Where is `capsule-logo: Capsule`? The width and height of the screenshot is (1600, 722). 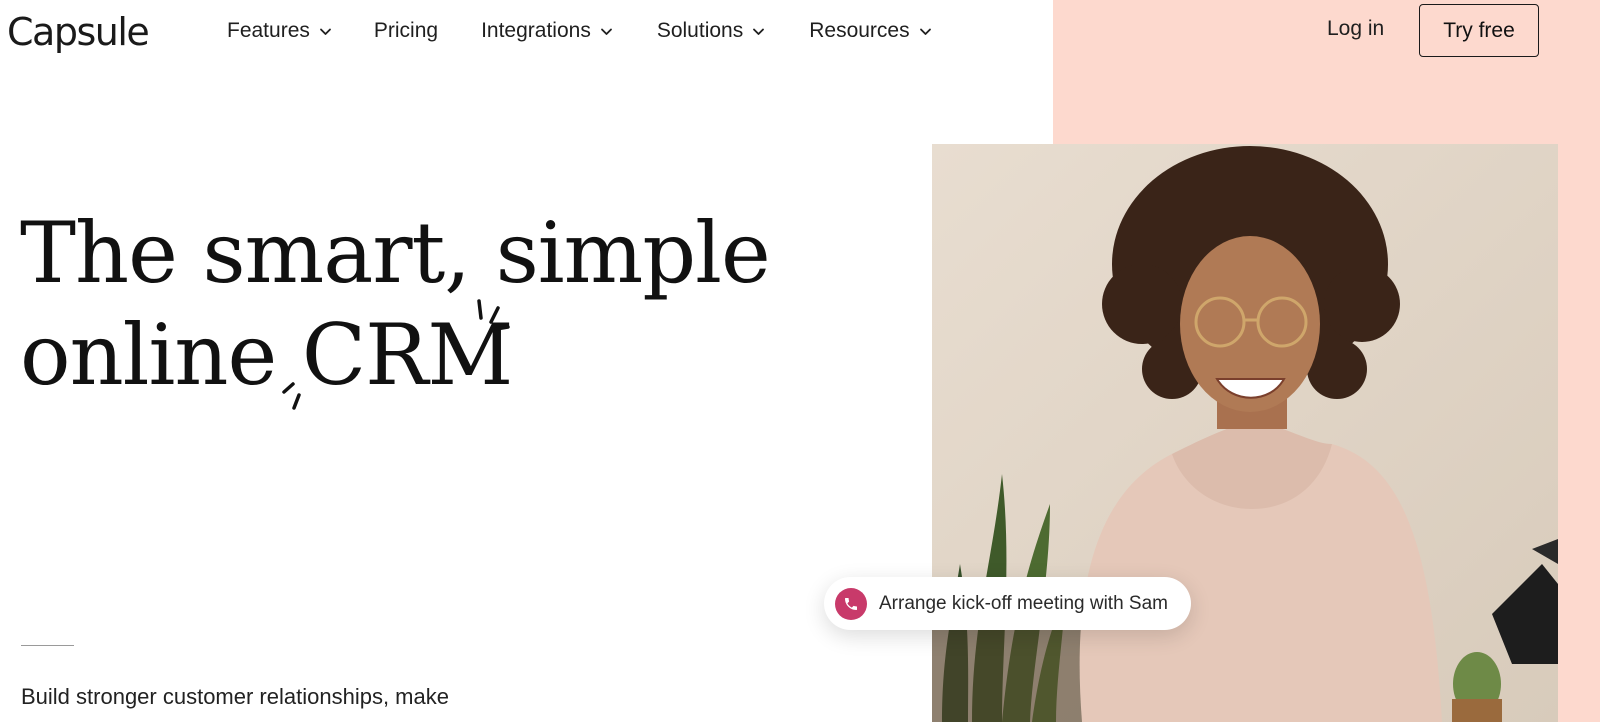
capsule-logo: Capsule is located at coordinates (78, 32).